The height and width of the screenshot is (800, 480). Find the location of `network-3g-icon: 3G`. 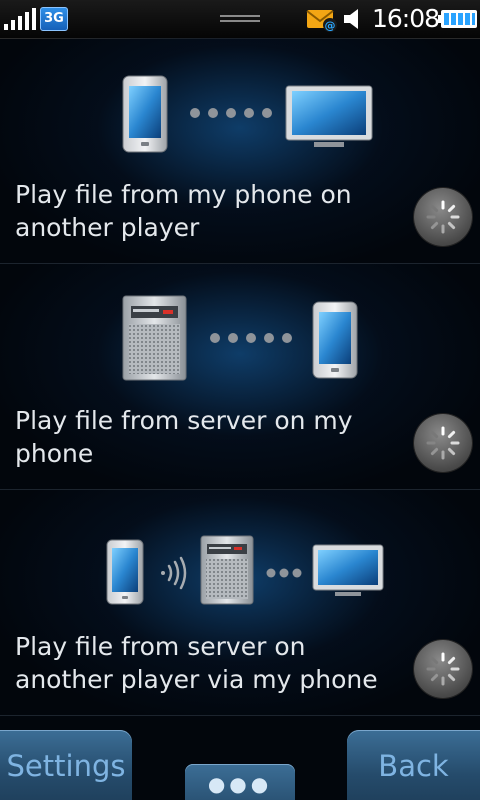

network-3g-icon: 3G is located at coordinates (54, 19).